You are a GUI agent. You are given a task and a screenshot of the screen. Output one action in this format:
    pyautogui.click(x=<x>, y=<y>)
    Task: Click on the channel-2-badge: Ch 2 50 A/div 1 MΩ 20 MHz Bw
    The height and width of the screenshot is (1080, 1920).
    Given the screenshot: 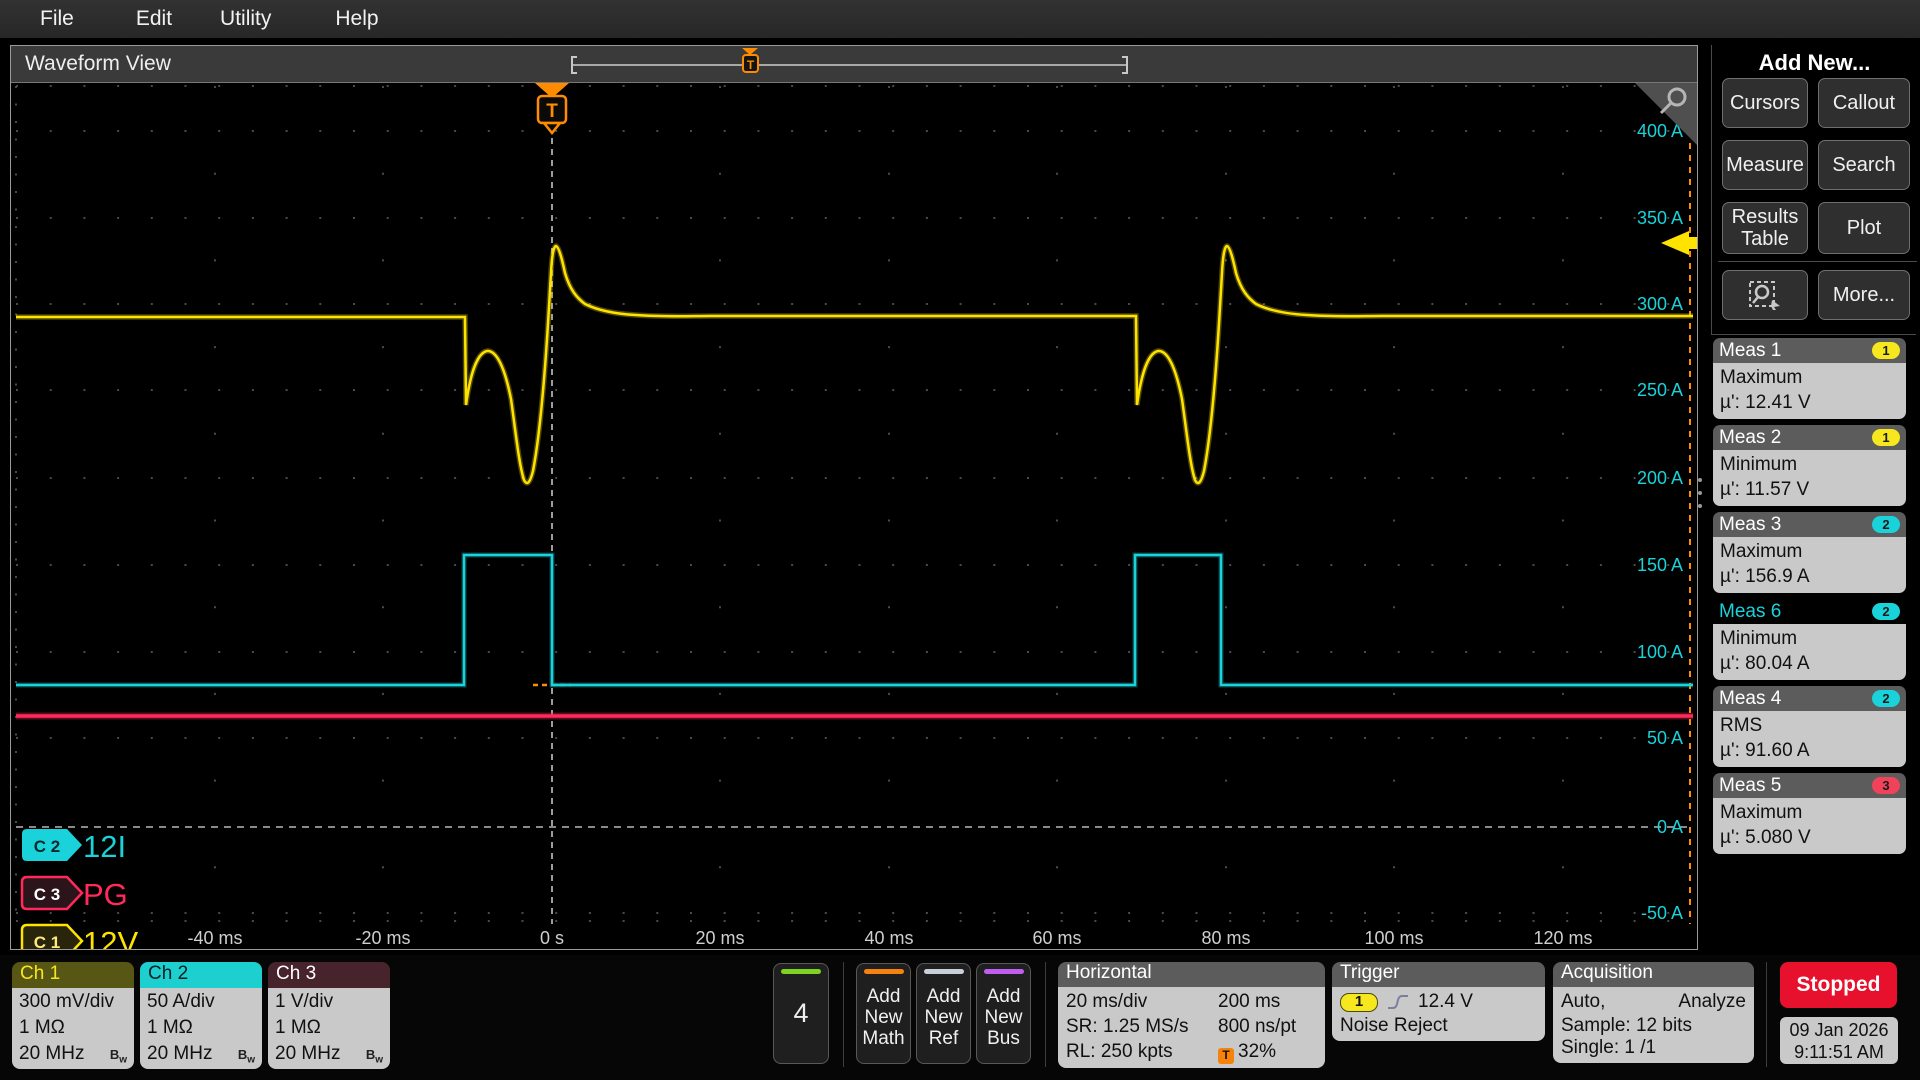 What is the action you would take?
    pyautogui.click(x=201, y=1015)
    